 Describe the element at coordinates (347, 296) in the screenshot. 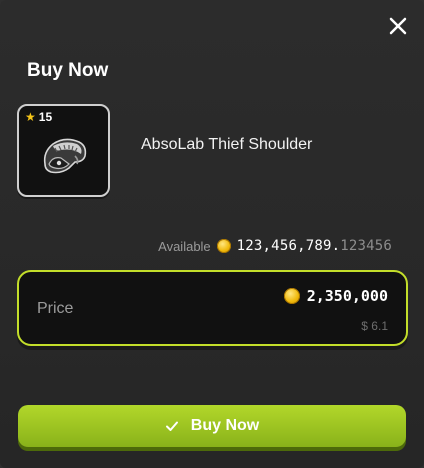

I see `price-value: 2,350,000` at that location.